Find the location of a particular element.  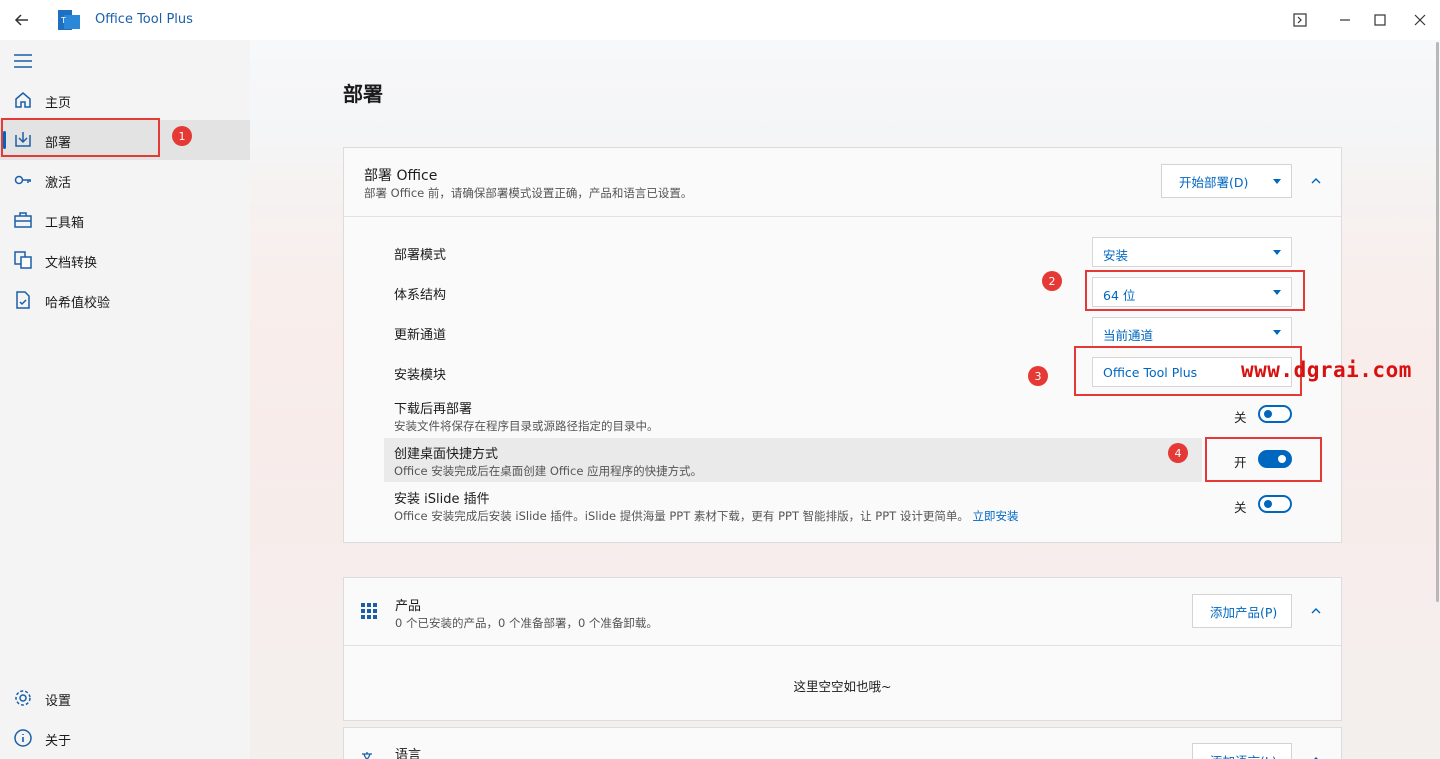

hamburger-menu-icon is located at coordinates (23, 61).